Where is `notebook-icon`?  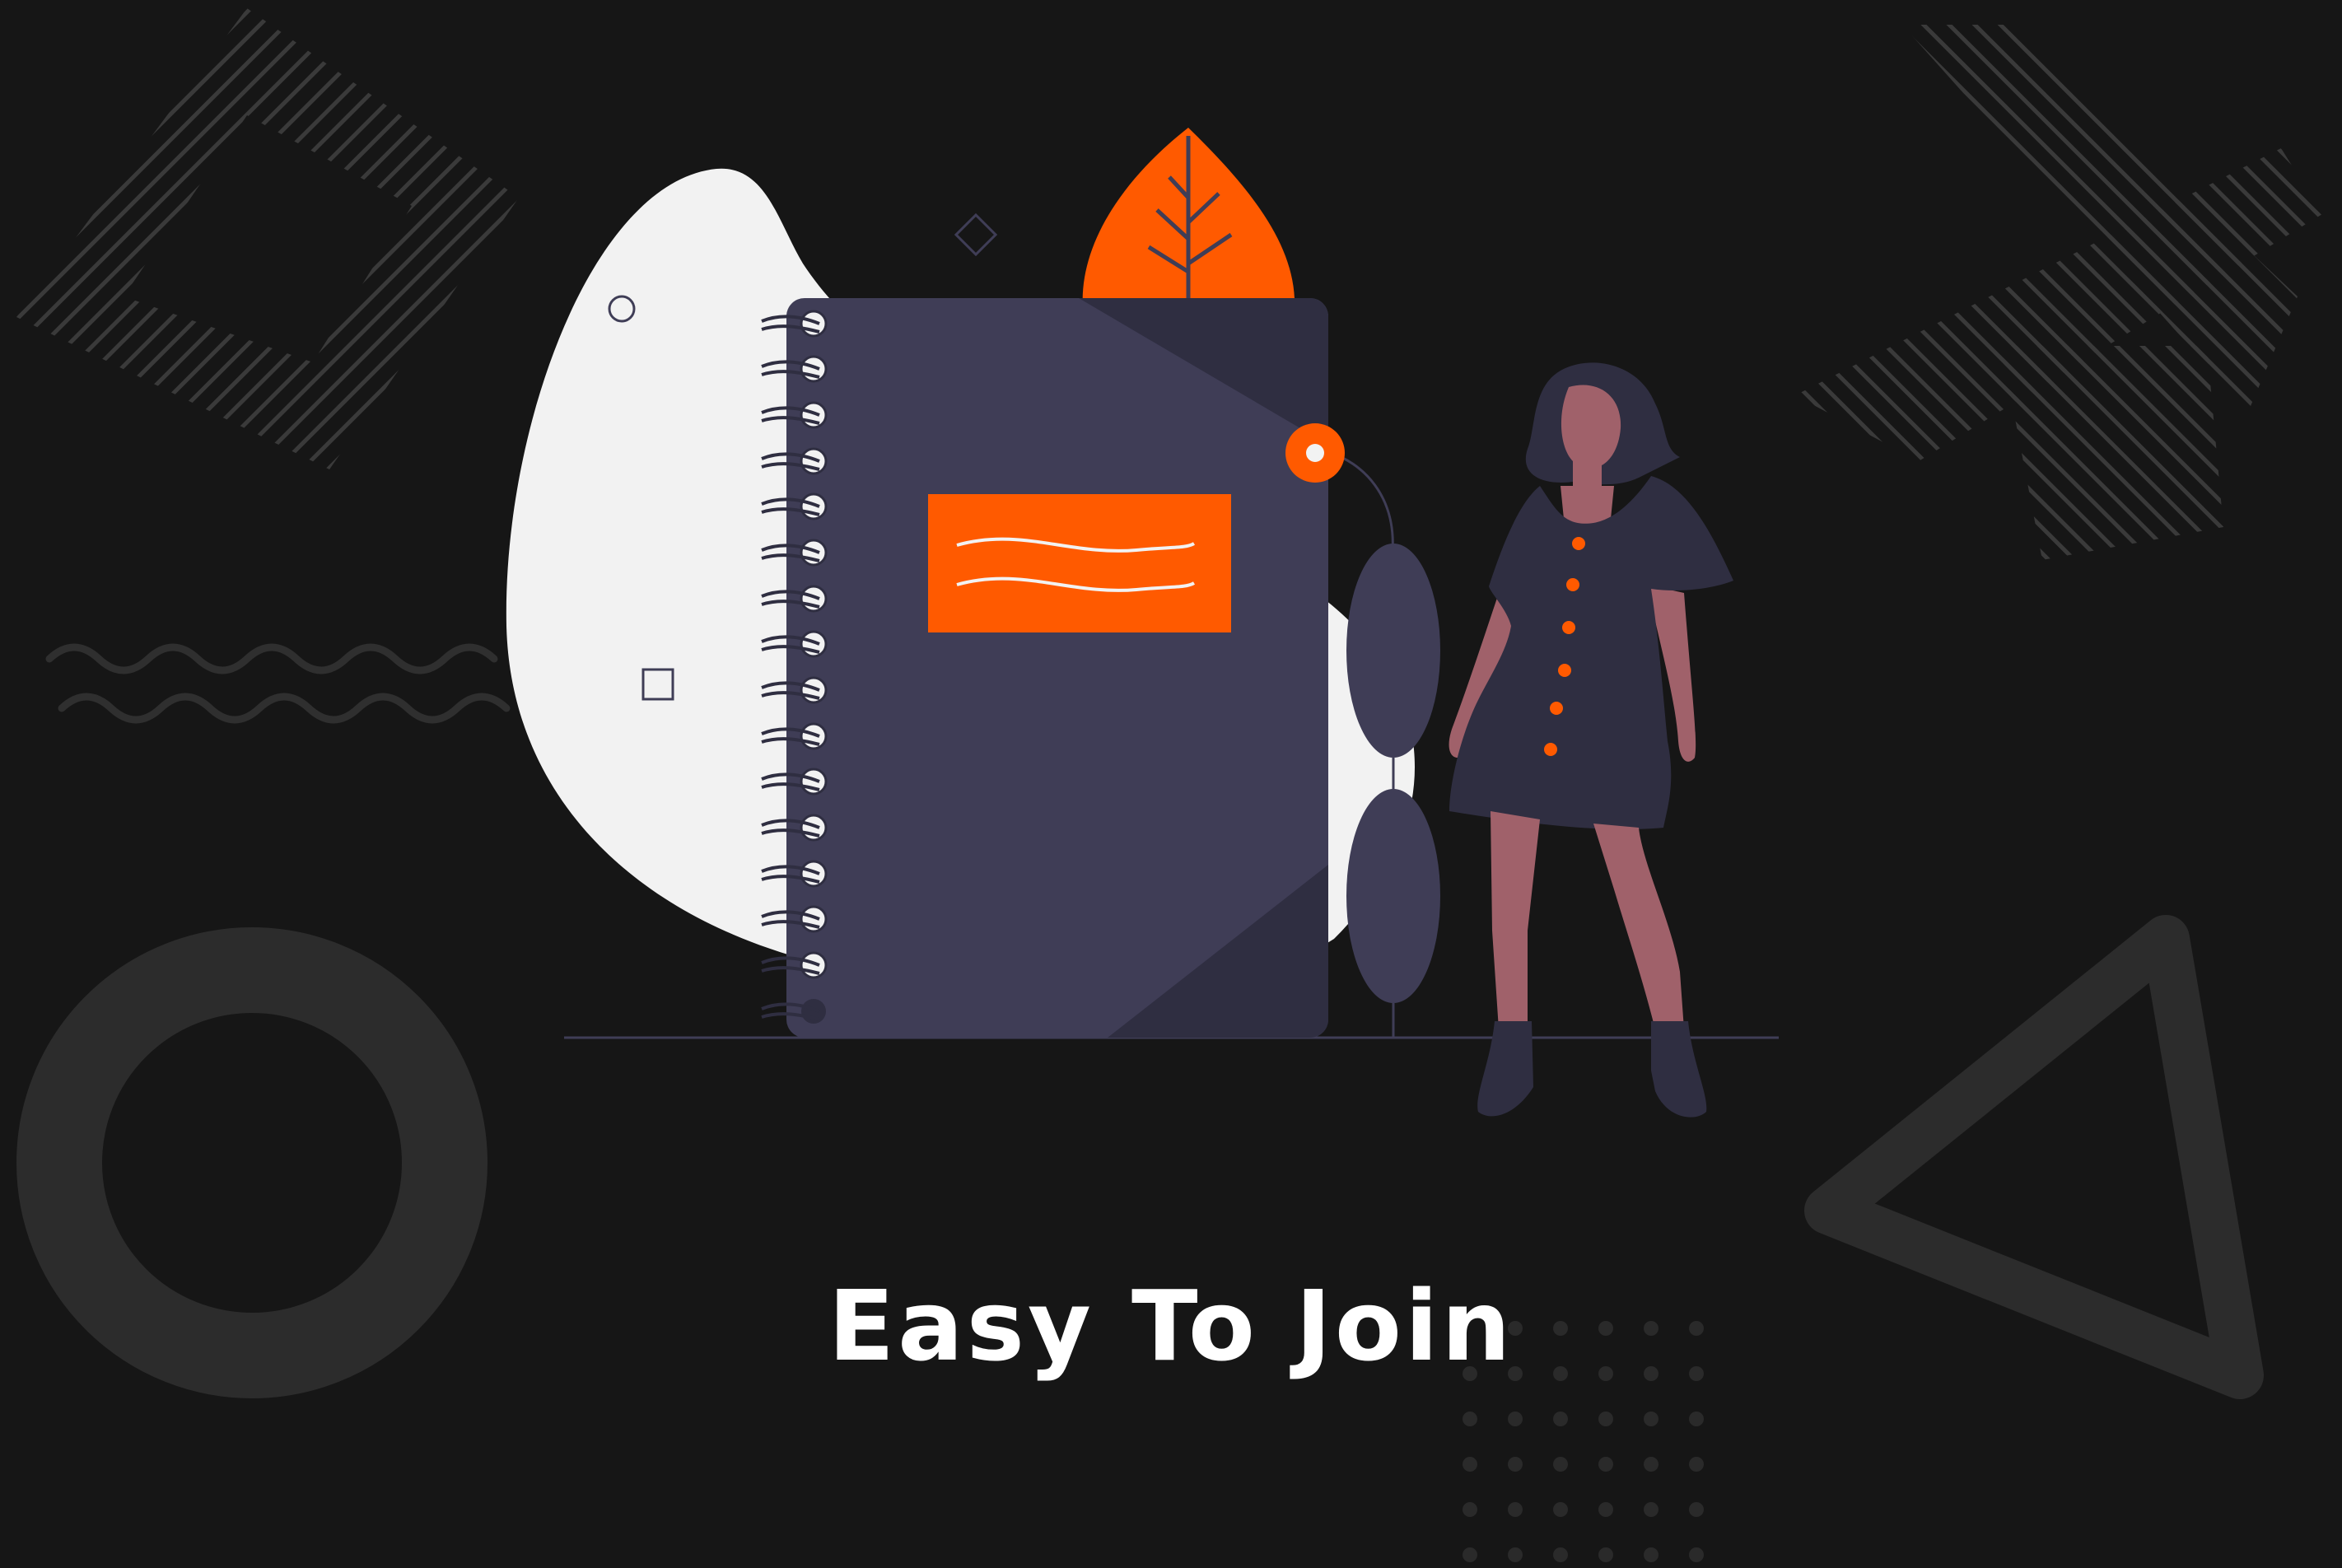 notebook-icon is located at coordinates (1053, 668).